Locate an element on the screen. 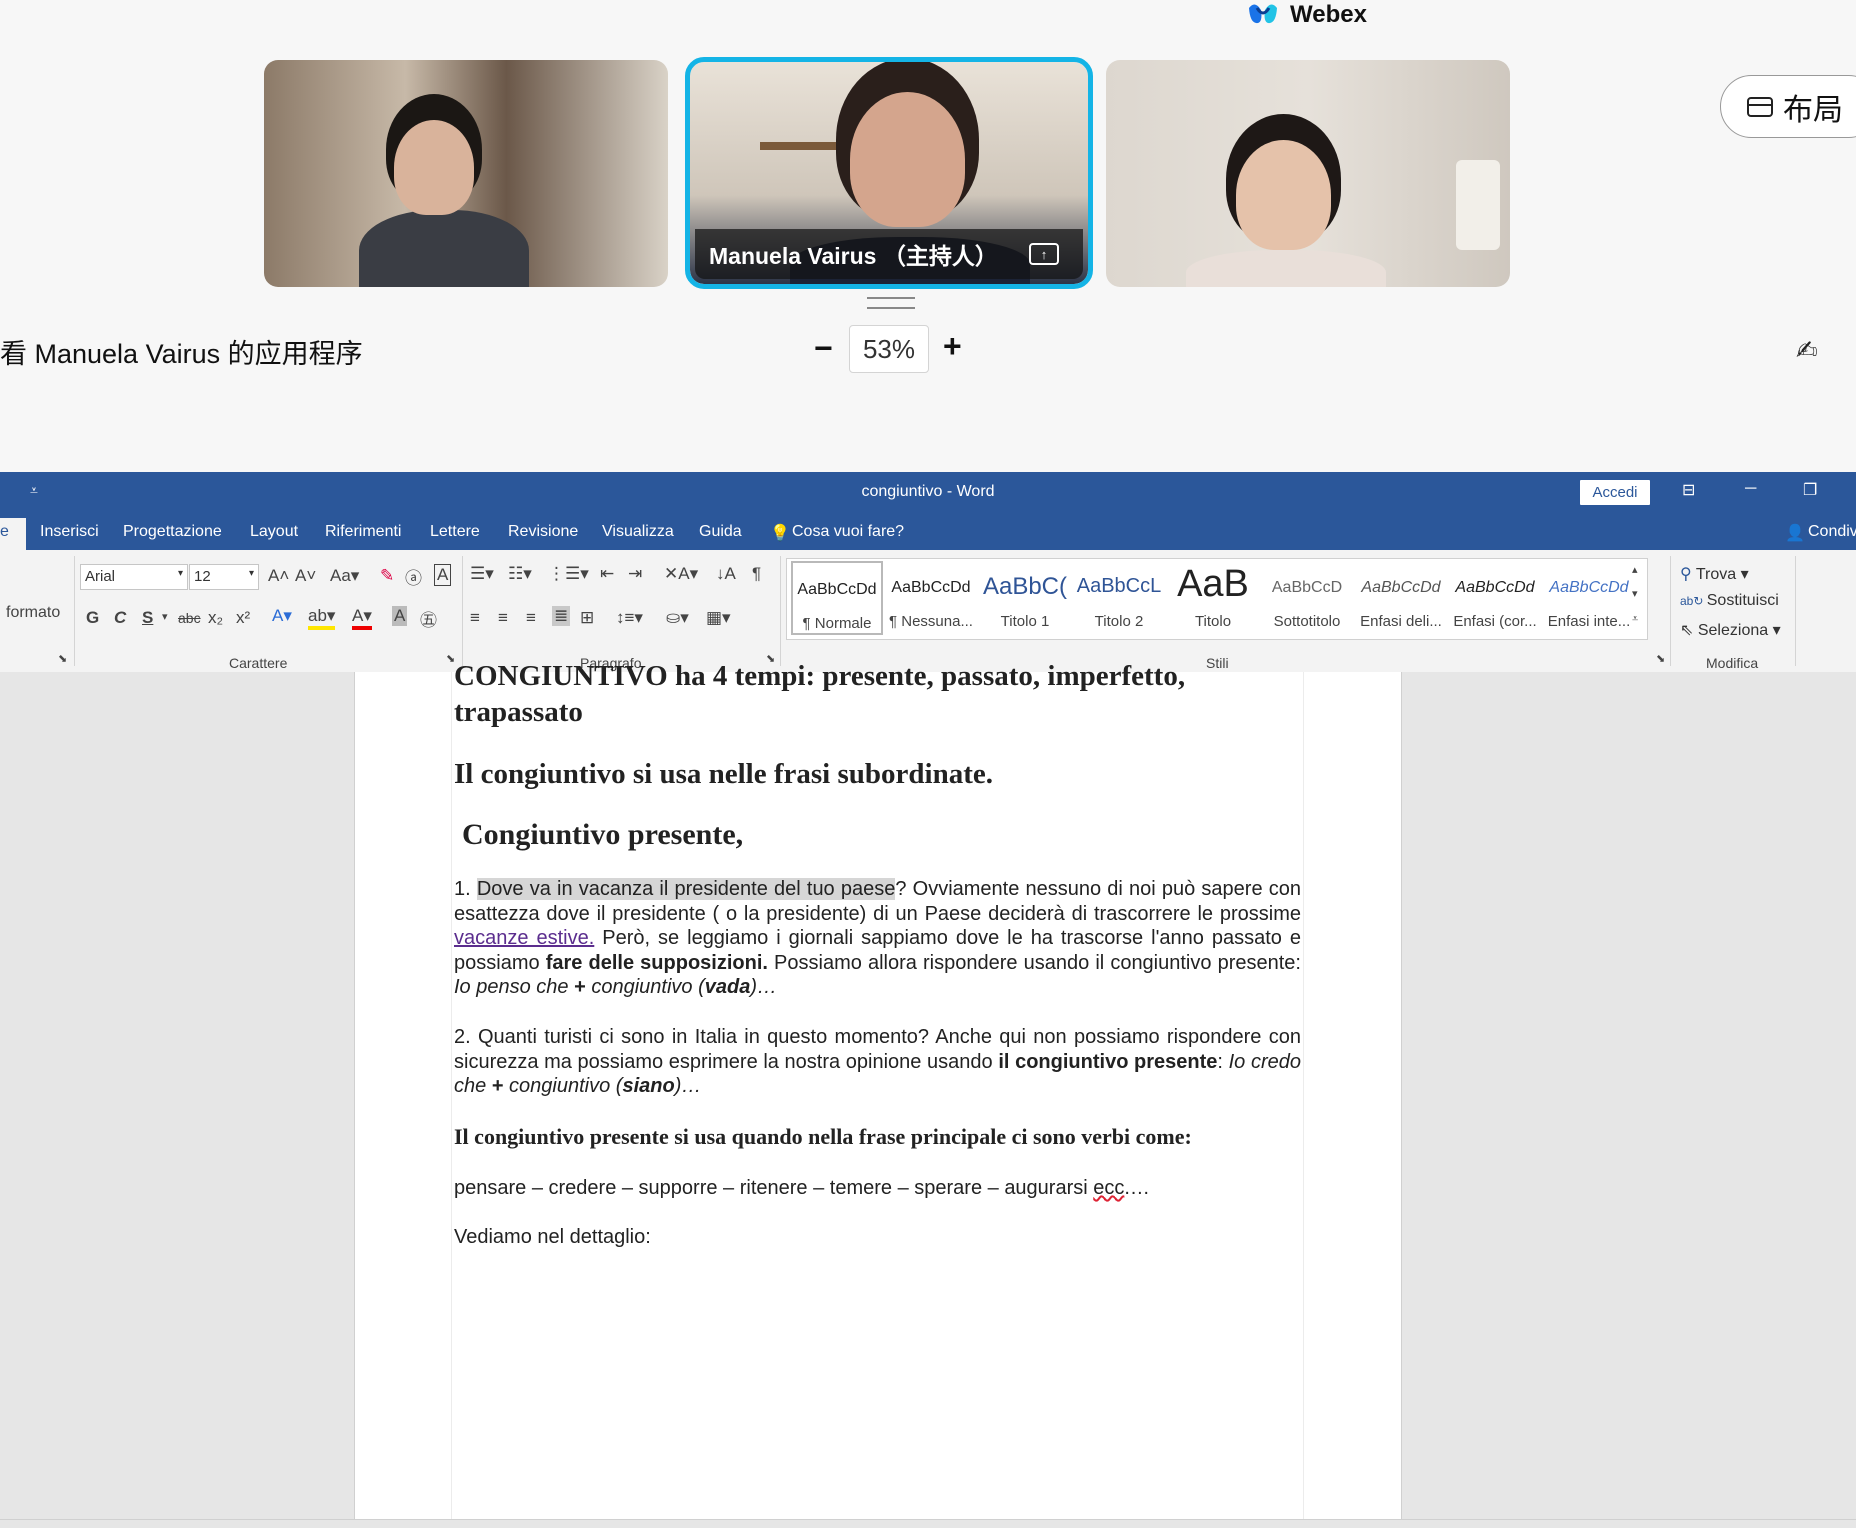 This screenshot has height=1528, width=1856. zoom-out-button: − is located at coordinates (823, 348).